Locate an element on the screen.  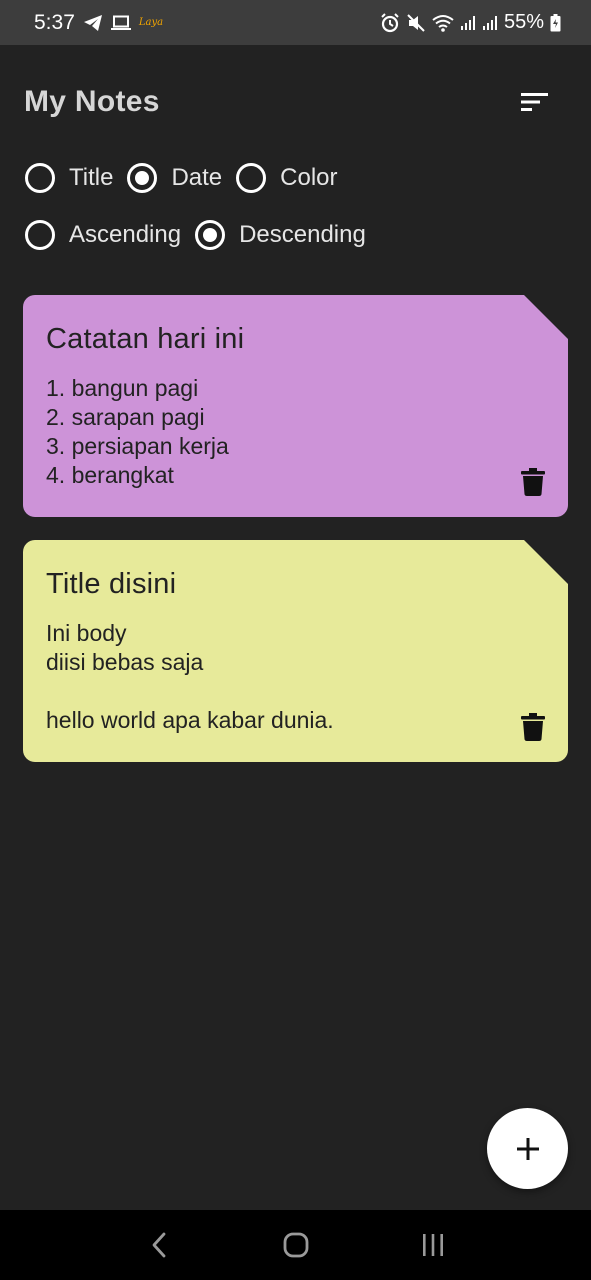
radio-ascending: Ascending is located at coordinates (103, 235).